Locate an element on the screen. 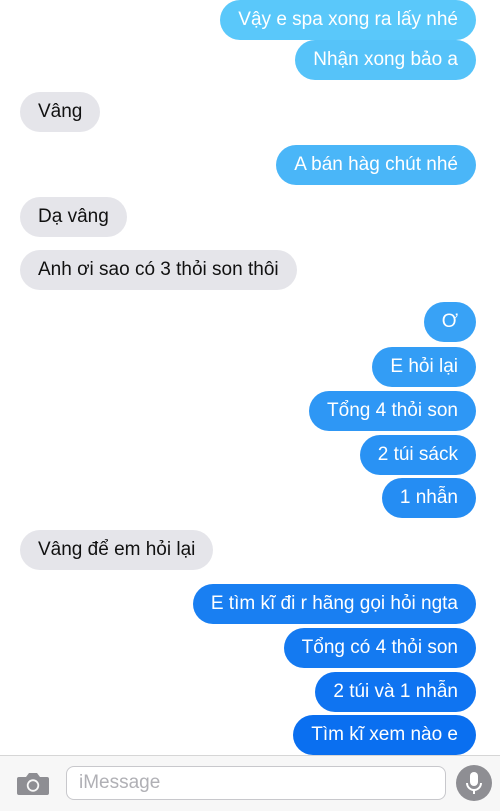  message-bubble-incoming: Vâng is located at coordinates (60, 112).